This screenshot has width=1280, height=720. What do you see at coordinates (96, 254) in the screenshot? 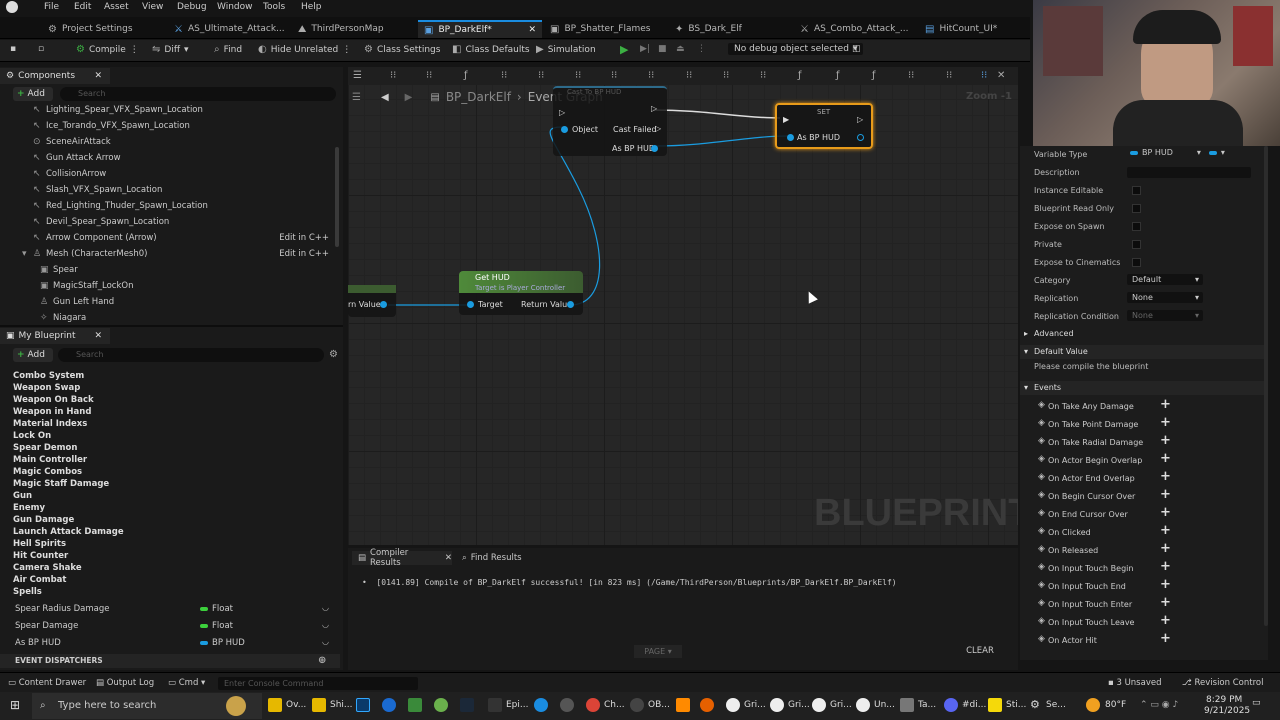
I see `component-item: Mesh (CharacterMesh0)` at bounding box center [96, 254].